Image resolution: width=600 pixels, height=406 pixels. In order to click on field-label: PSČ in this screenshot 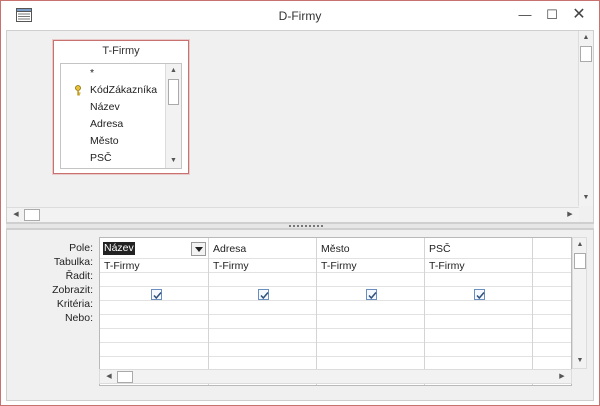, I will do `click(101, 158)`.